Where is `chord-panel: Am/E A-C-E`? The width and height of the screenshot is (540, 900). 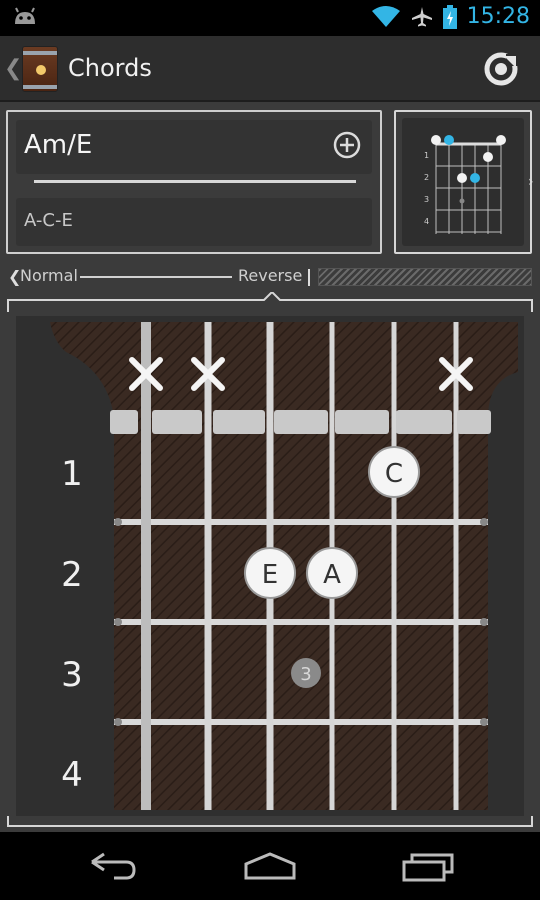
chord-panel: Am/E A-C-E is located at coordinates (194, 182).